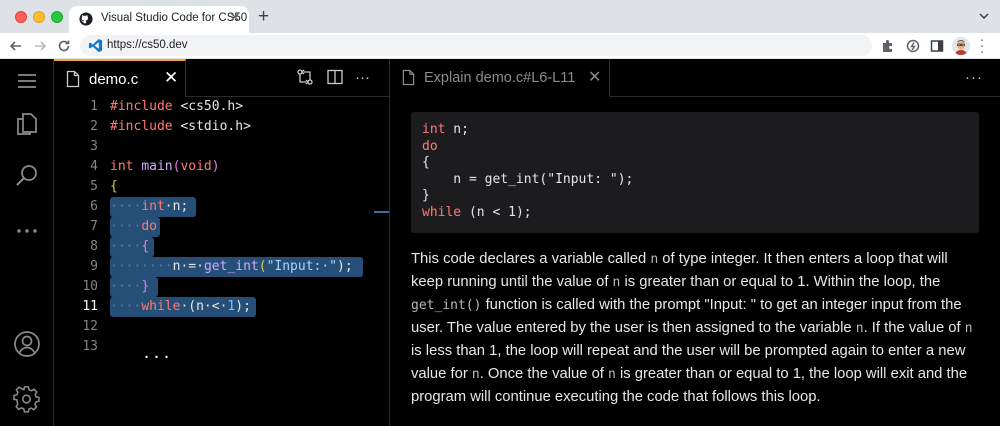 The height and width of the screenshot is (426, 1000). What do you see at coordinates (476, 45) in the screenshot?
I see `address-bar: https://cs50.dev` at bounding box center [476, 45].